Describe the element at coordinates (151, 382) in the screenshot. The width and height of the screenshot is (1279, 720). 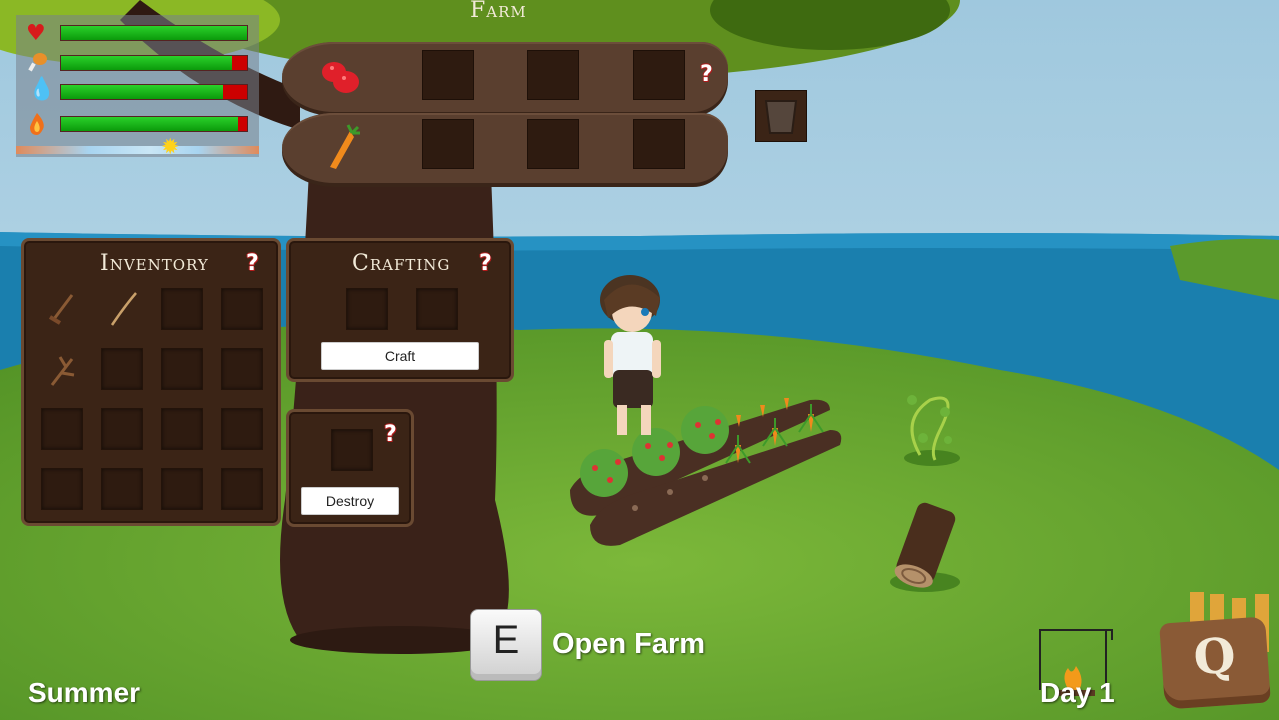
I see `inventory-panel: Inventory ?` at that location.